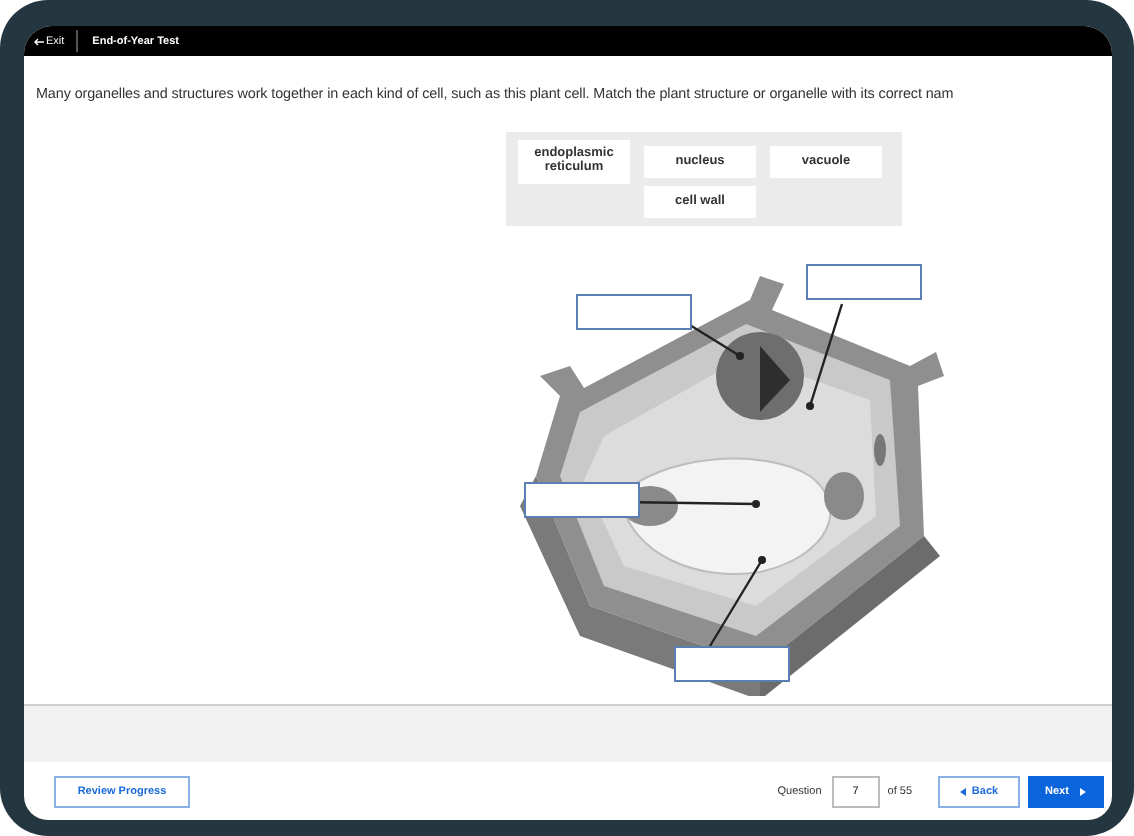 This screenshot has height=836, width=1134. I want to click on triangle-left-icon, so click(962, 791).